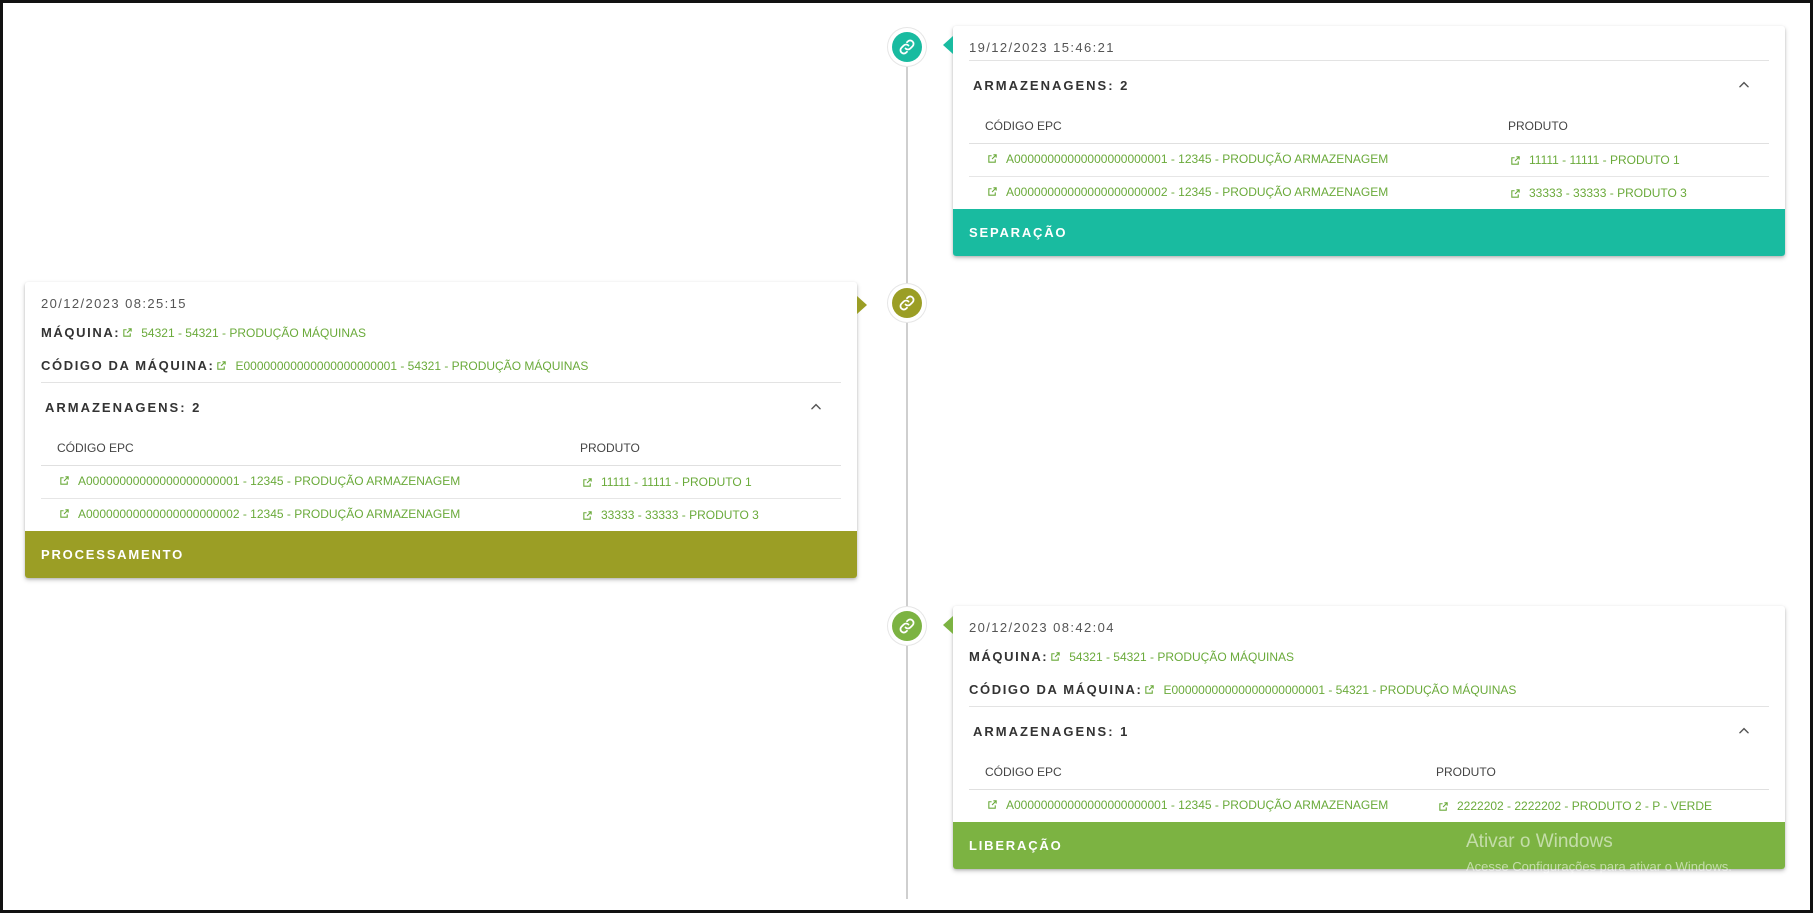 This screenshot has width=1813, height=913. Describe the element at coordinates (441, 554) in the screenshot. I see `card-footer-status: PROCESSAMENTO` at that location.